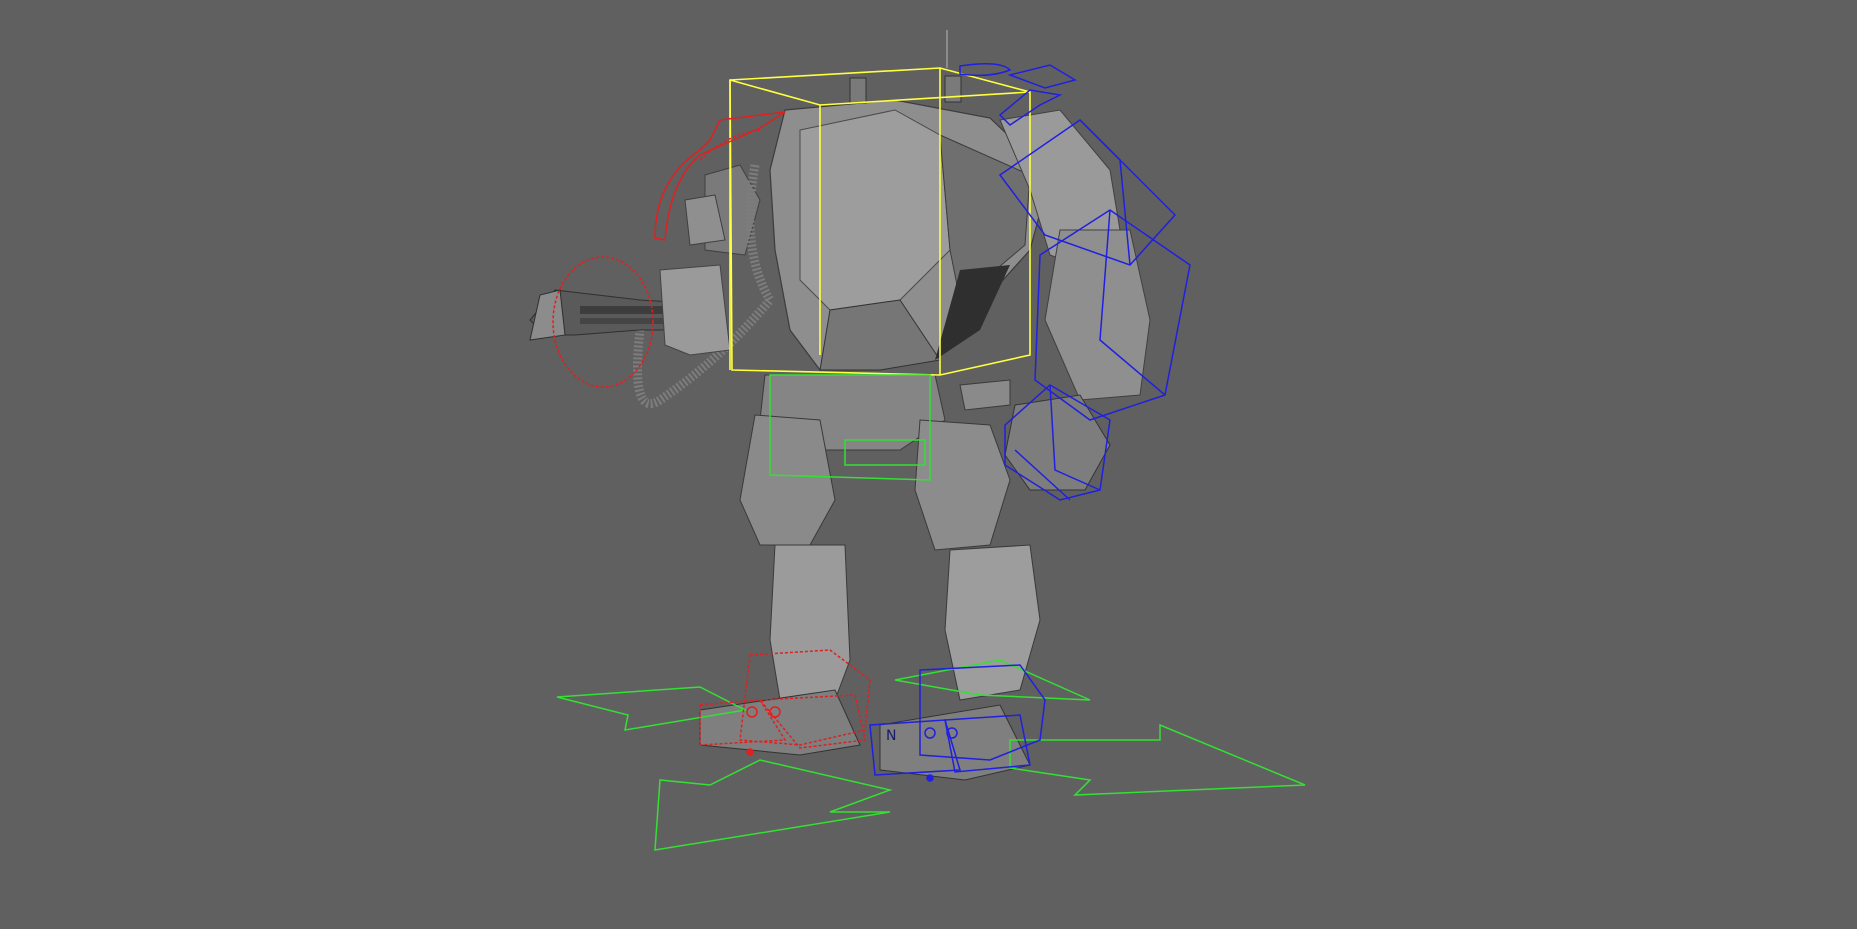 This screenshot has height=929, width=1857. What do you see at coordinates (773, 805) in the screenshot?
I see `root-arrow-front` at bounding box center [773, 805].